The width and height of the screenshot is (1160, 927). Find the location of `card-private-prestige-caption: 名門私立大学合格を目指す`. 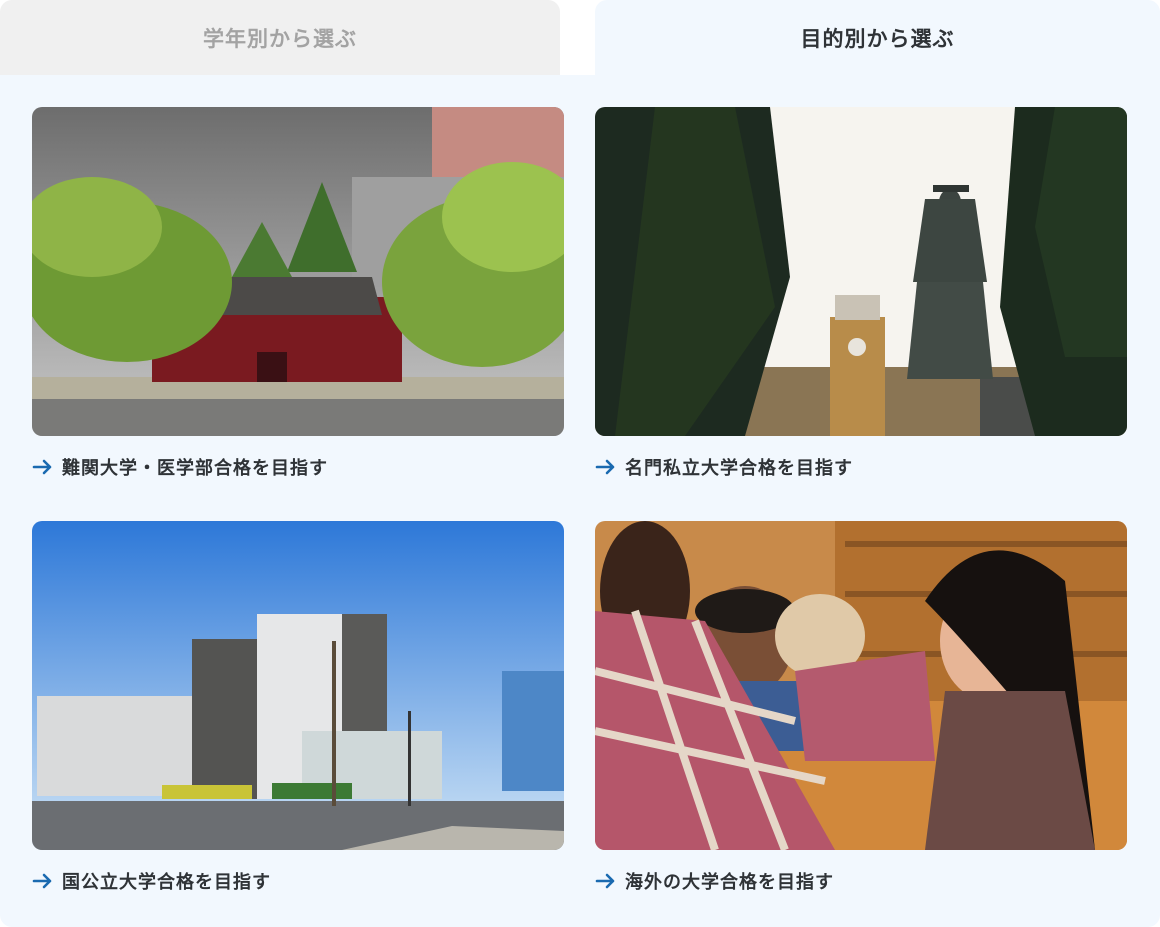

card-private-prestige-caption: 名門私立大学合格を目指す is located at coordinates (724, 467).